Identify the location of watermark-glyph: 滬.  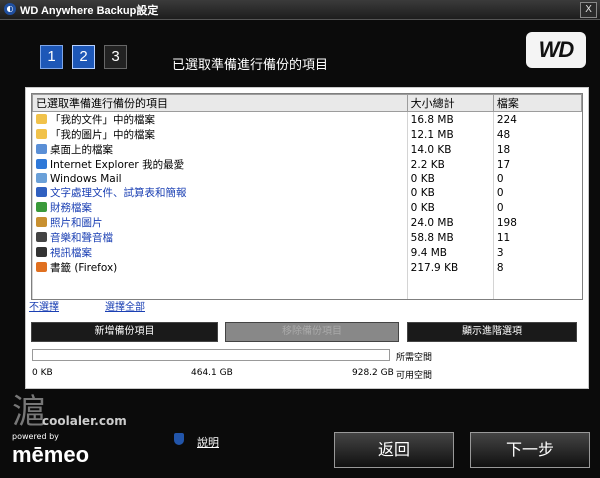
(29, 412).